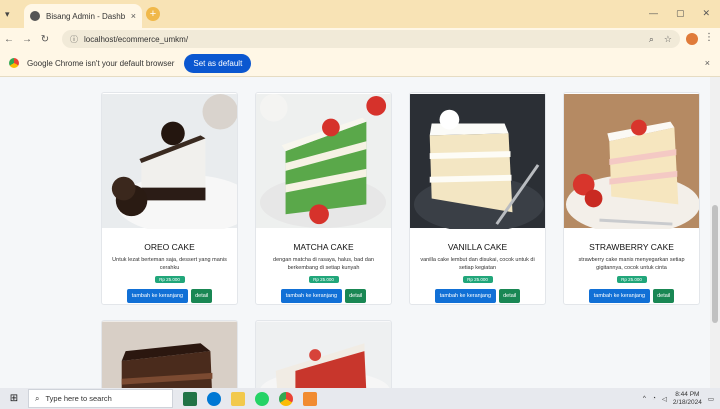 The image size is (720, 409). What do you see at coordinates (101, 63) in the screenshot?
I see `infobar-message: Google Chrome isn't your default browser` at bounding box center [101, 63].